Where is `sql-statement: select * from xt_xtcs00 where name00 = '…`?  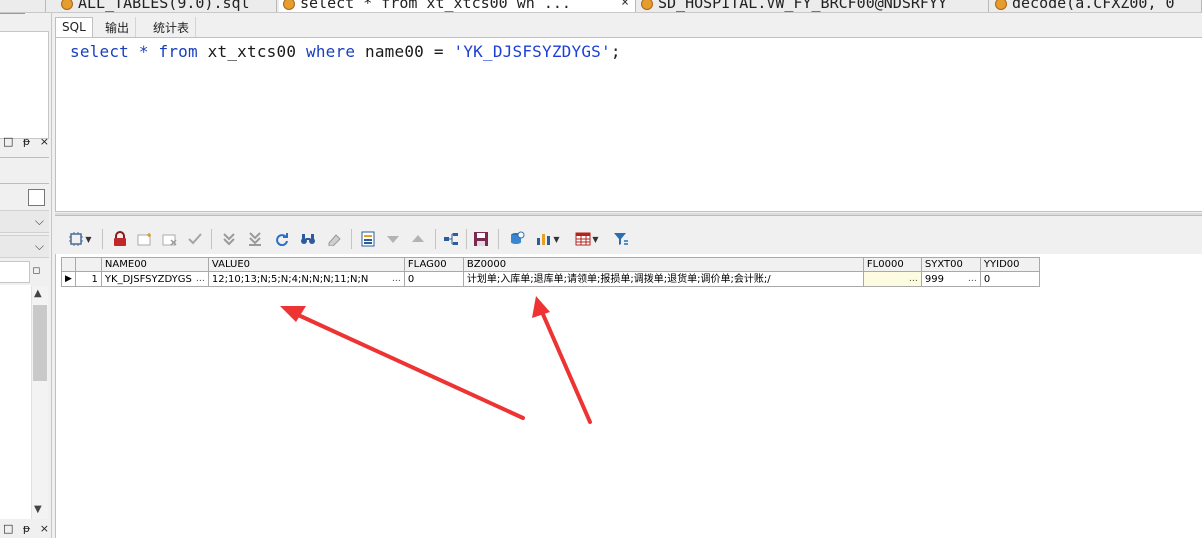 sql-statement: select * from xt_xtcs00 where name00 = '… is located at coordinates (345, 51).